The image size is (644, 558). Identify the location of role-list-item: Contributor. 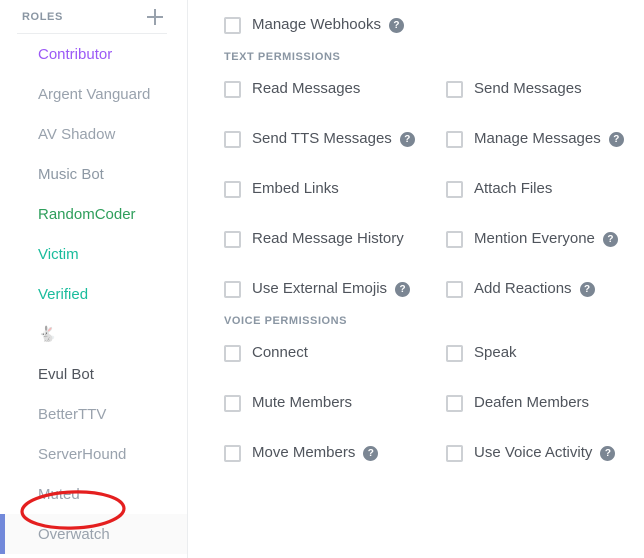
(93, 54).